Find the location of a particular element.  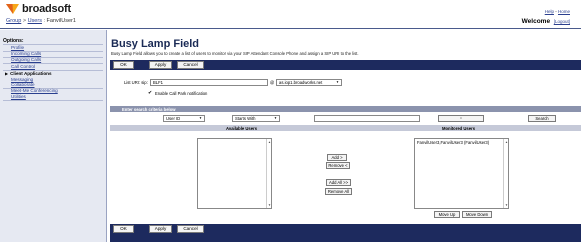

welcome-area: Welcome [Logout] is located at coordinates (546, 21).